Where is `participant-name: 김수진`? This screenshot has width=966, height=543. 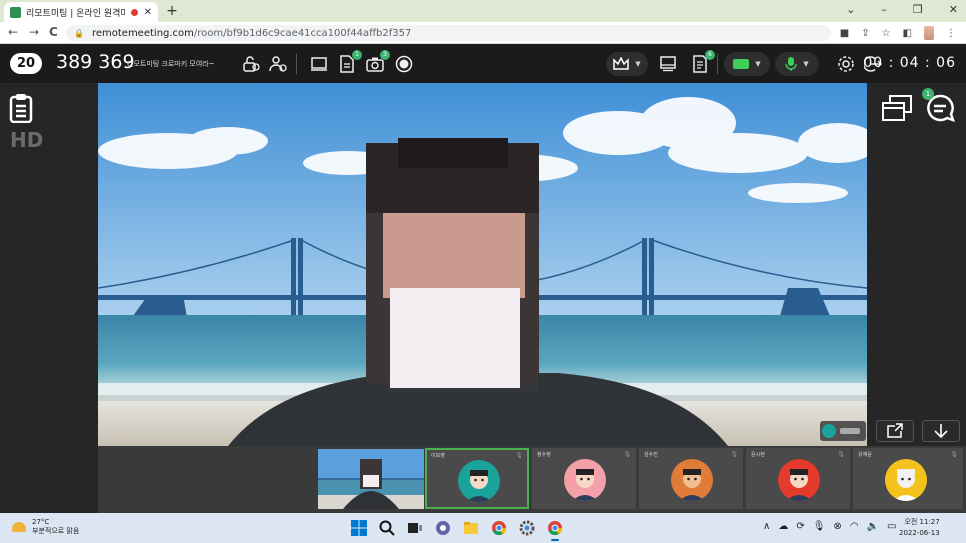
participant-name: 김수진 is located at coordinates (651, 455).